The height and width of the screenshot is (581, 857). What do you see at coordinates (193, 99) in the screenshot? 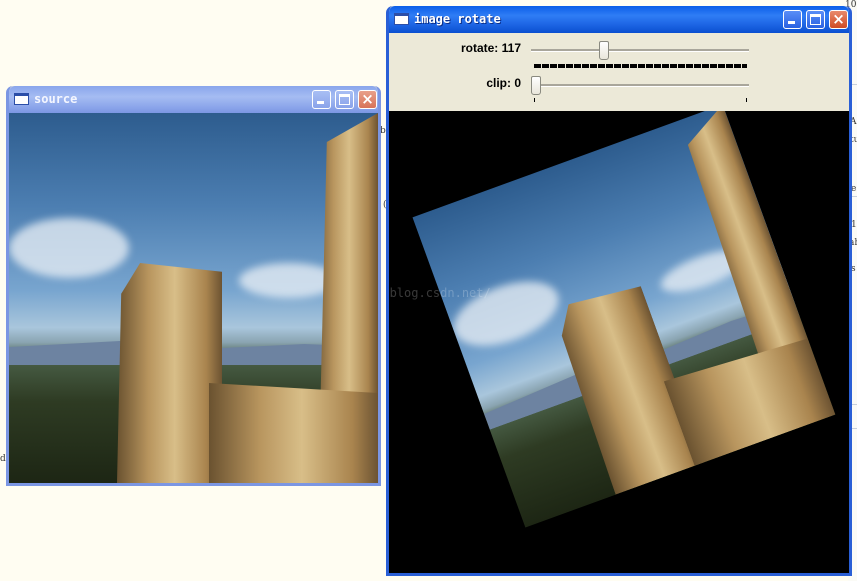
I see `source-titlebar: source ×` at bounding box center [193, 99].